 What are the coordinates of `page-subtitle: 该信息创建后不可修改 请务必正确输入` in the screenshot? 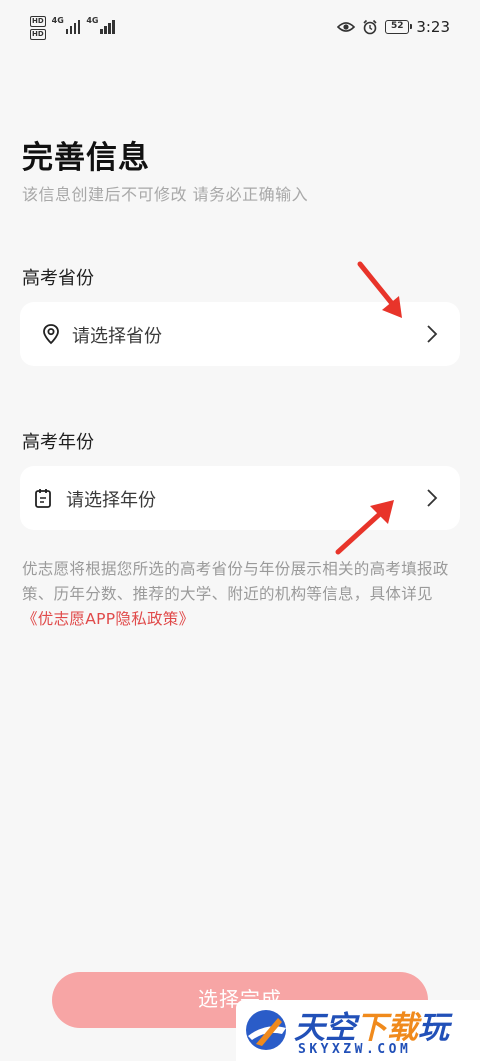 It's located at (165, 194).